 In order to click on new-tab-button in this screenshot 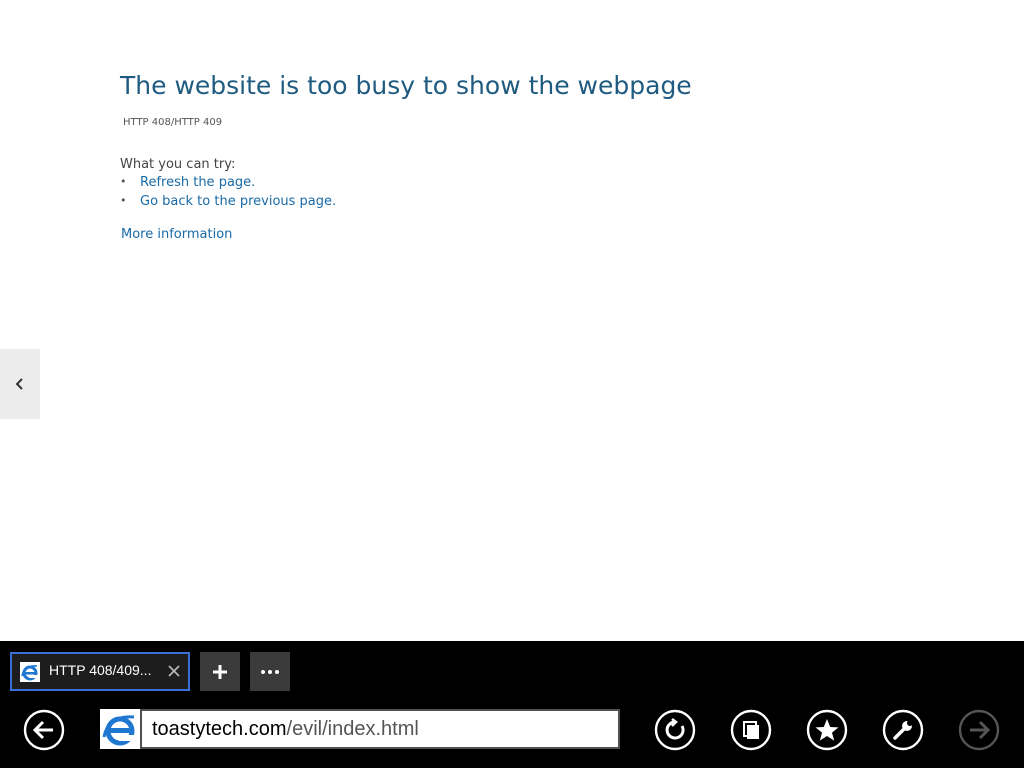, I will do `click(220, 671)`.